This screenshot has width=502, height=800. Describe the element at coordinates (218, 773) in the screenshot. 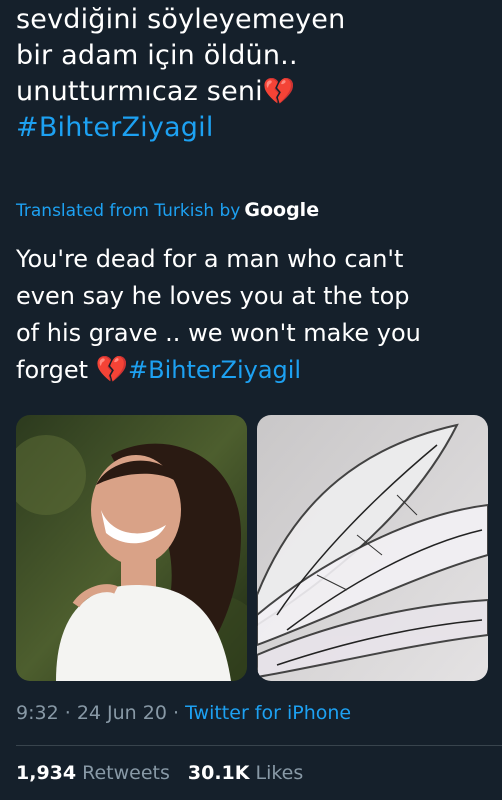

I see `likes-count: 30.1K` at that location.